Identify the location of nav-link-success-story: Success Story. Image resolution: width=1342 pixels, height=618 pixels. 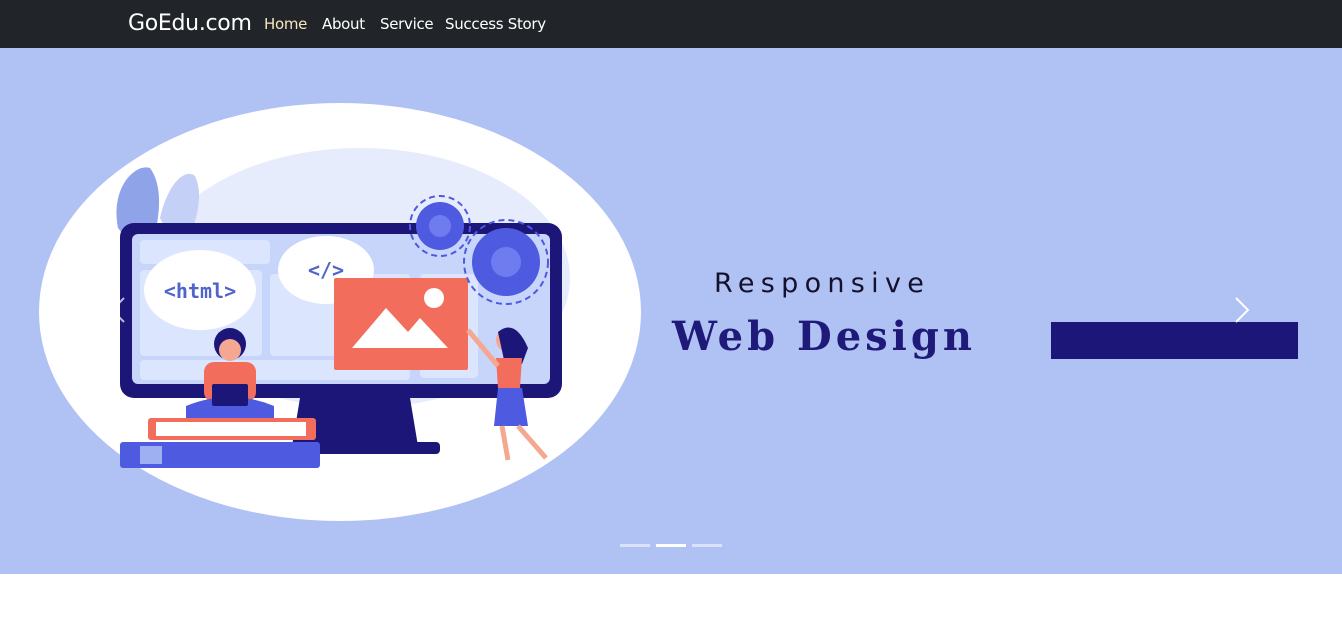
(495, 24).